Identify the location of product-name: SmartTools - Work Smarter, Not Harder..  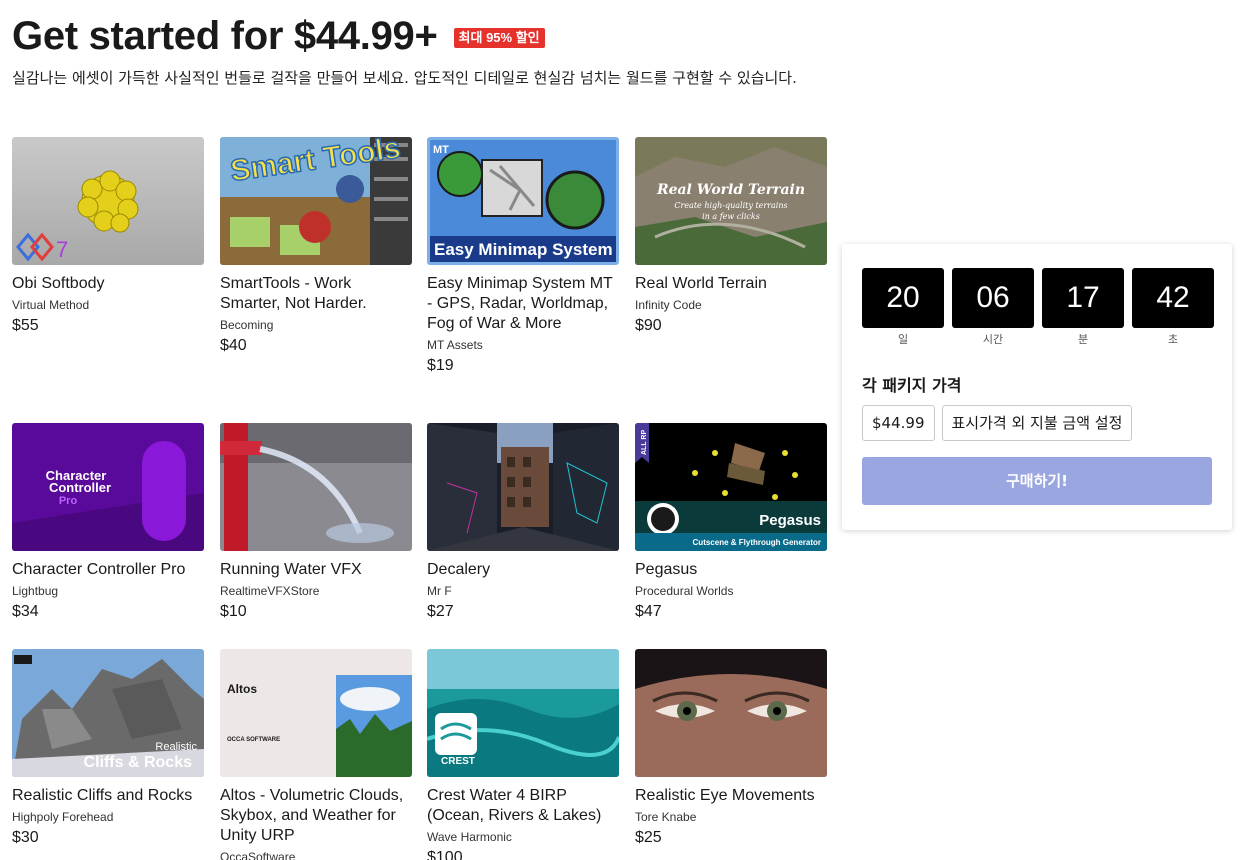
(316, 294).